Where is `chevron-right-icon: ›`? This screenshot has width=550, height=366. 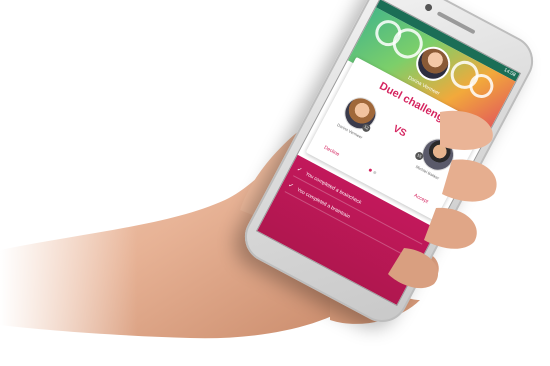 chevron-right-icon: › is located at coordinates (458, 166).